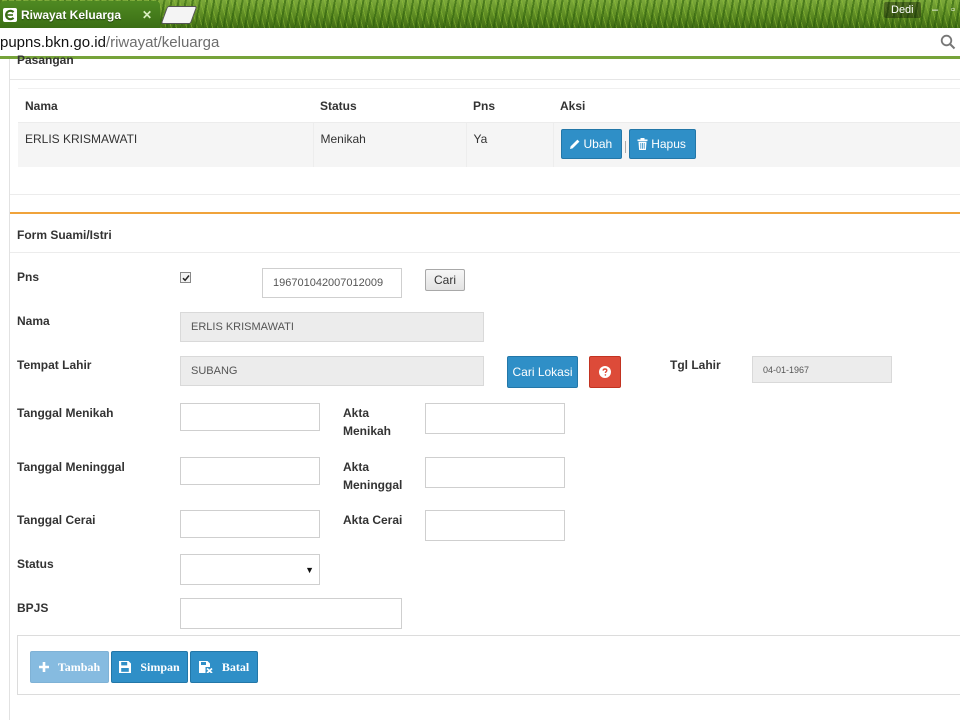 The height and width of the screenshot is (720, 960). What do you see at coordinates (598, 144) in the screenshot?
I see `ubah-label: Ubah` at bounding box center [598, 144].